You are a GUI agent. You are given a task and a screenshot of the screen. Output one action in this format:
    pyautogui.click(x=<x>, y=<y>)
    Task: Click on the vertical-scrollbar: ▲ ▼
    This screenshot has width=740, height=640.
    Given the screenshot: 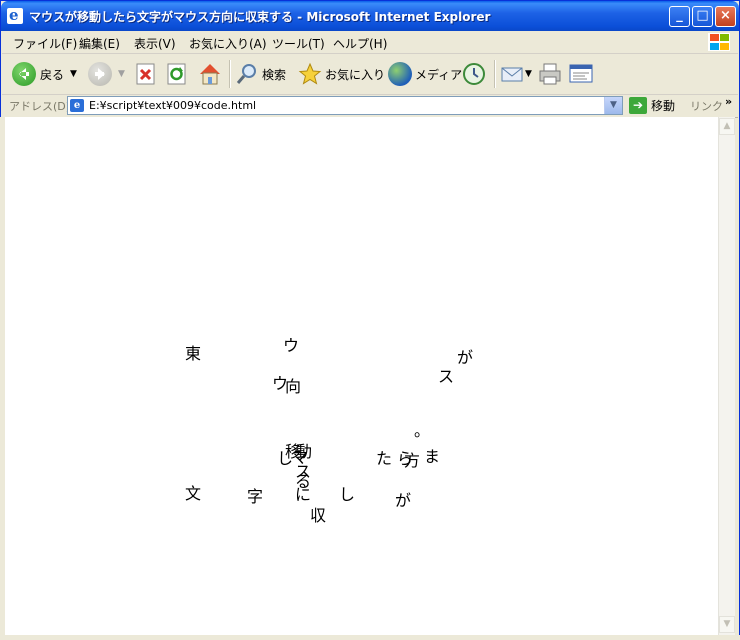 What is the action you would take?
    pyautogui.click(x=726, y=376)
    